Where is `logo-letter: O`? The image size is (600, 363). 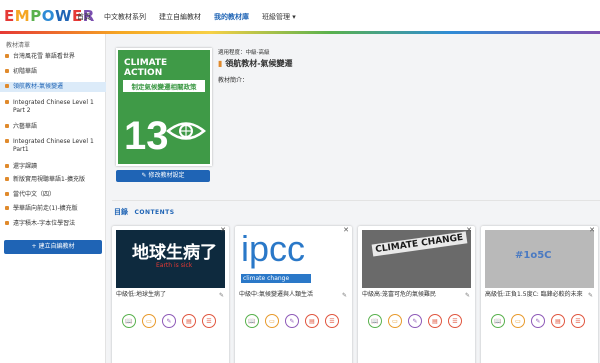 logo-letter: O is located at coordinates (48, 16).